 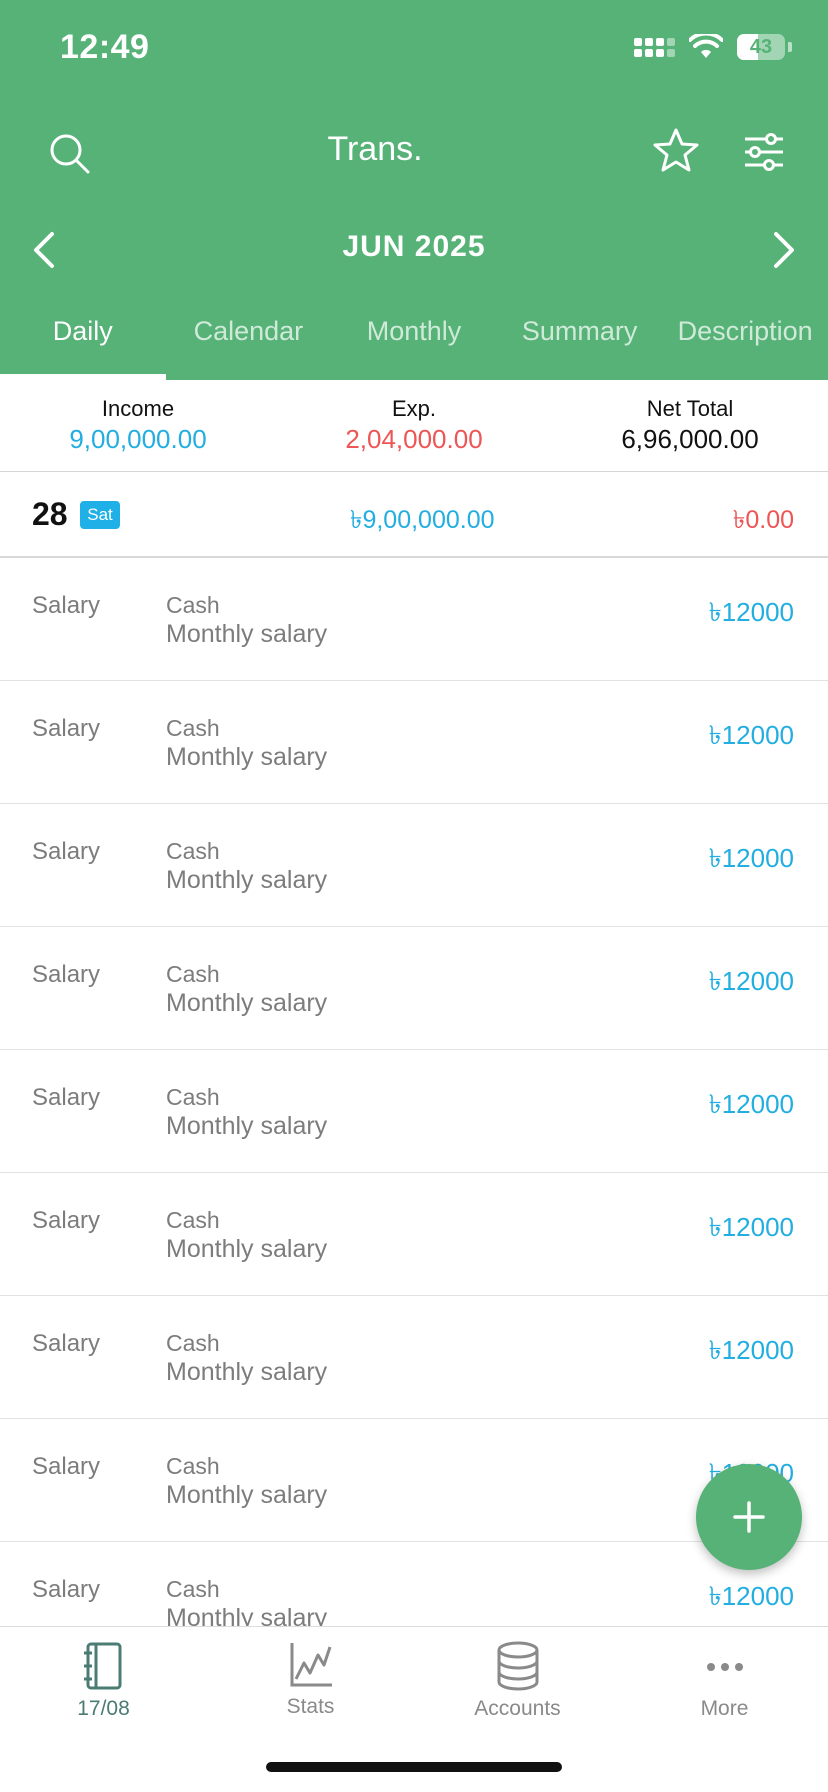 I want to click on day-date: 28, so click(x=50, y=514).